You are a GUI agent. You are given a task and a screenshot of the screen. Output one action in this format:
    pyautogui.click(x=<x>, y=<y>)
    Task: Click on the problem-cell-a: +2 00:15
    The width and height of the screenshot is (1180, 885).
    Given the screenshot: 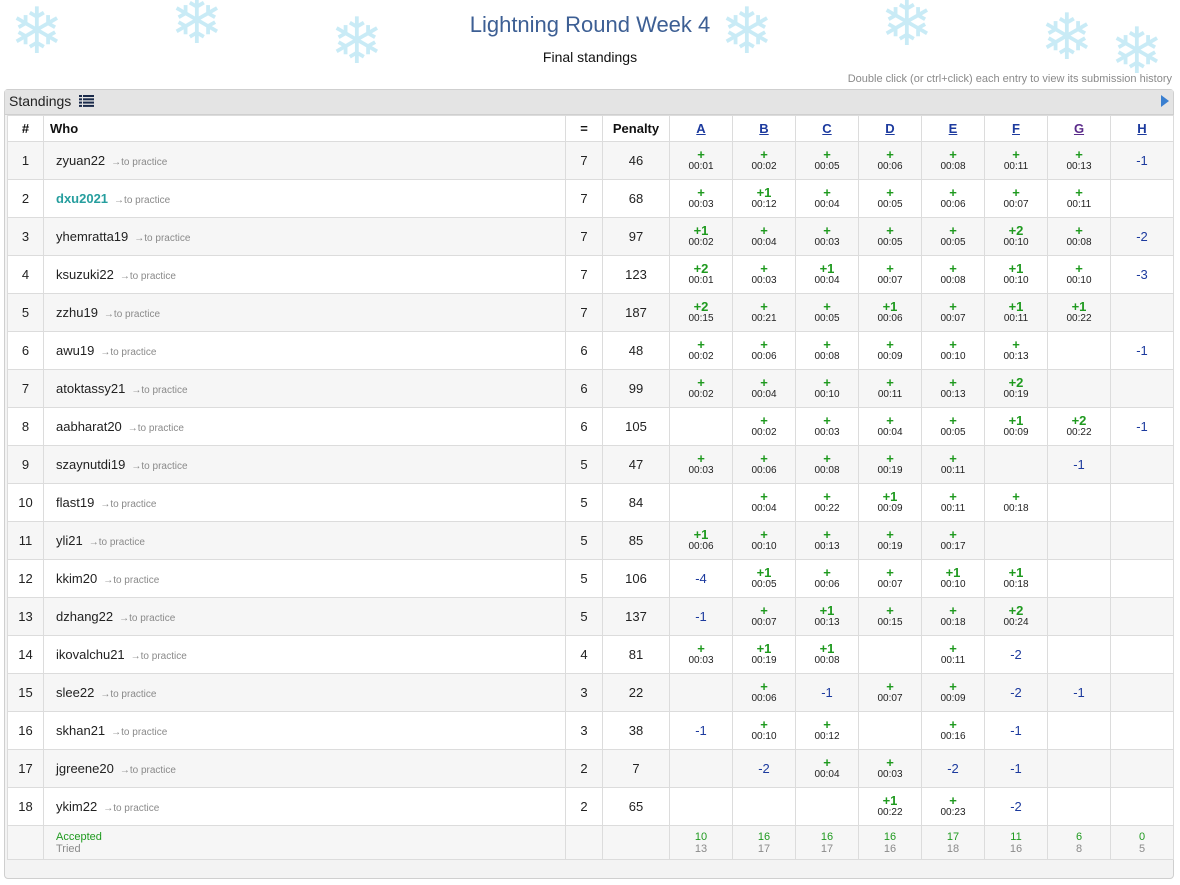 What is the action you would take?
    pyautogui.click(x=701, y=312)
    